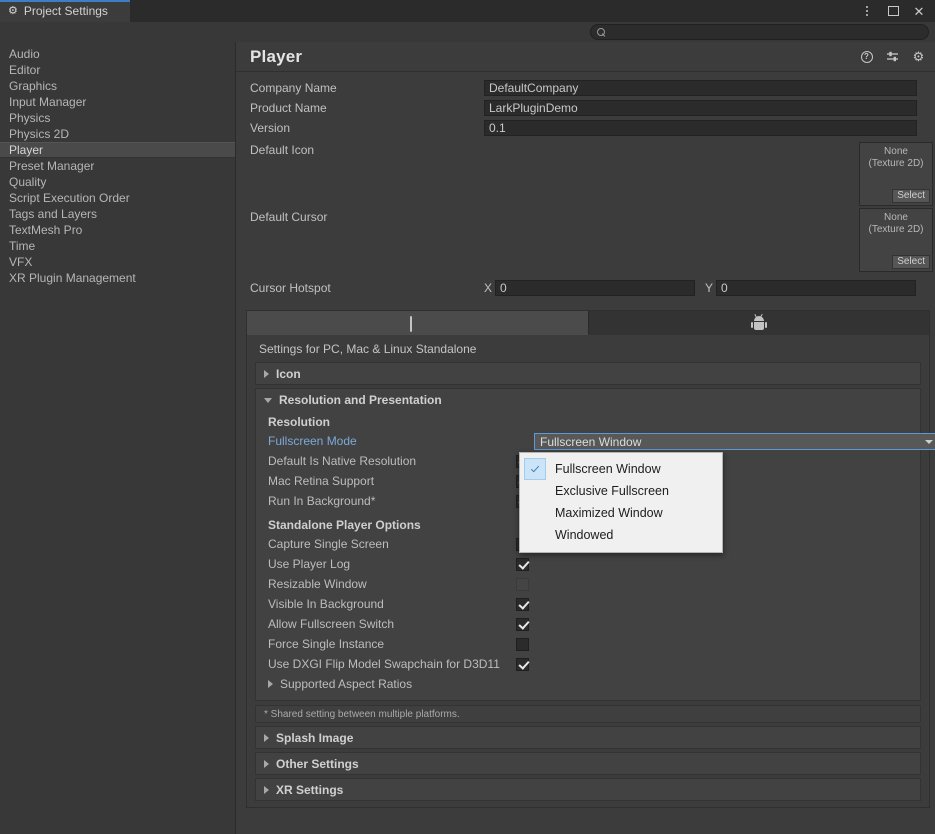 The height and width of the screenshot is (834, 935). What do you see at coordinates (588, 664) in the screenshot?
I see `row-use-dxgi-flip-model: Use DXGI Flip Model Swapchain for D3D11` at bounding box center [588, 664].